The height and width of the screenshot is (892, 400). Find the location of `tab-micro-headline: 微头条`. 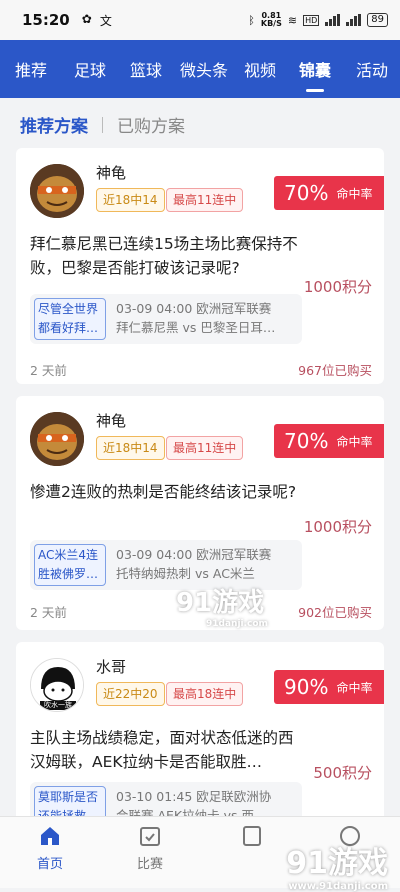

tab-micro-headline: 微头条 is located at coordinates (204, 69).